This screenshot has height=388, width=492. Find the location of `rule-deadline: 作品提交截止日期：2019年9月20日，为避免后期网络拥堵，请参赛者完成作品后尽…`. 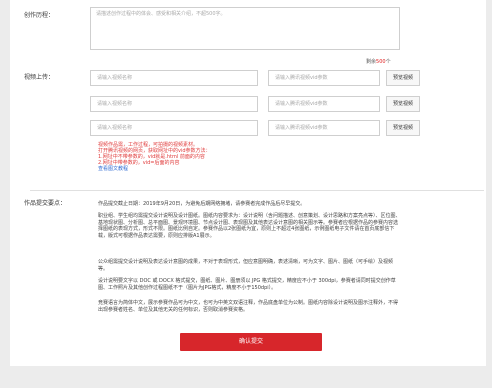

rule-deadline: 作品提交截止日期：2019年9月20日，为避免后期网络拥堵，请参赛者完成作品后尽… is located at coordinates (202, 204).